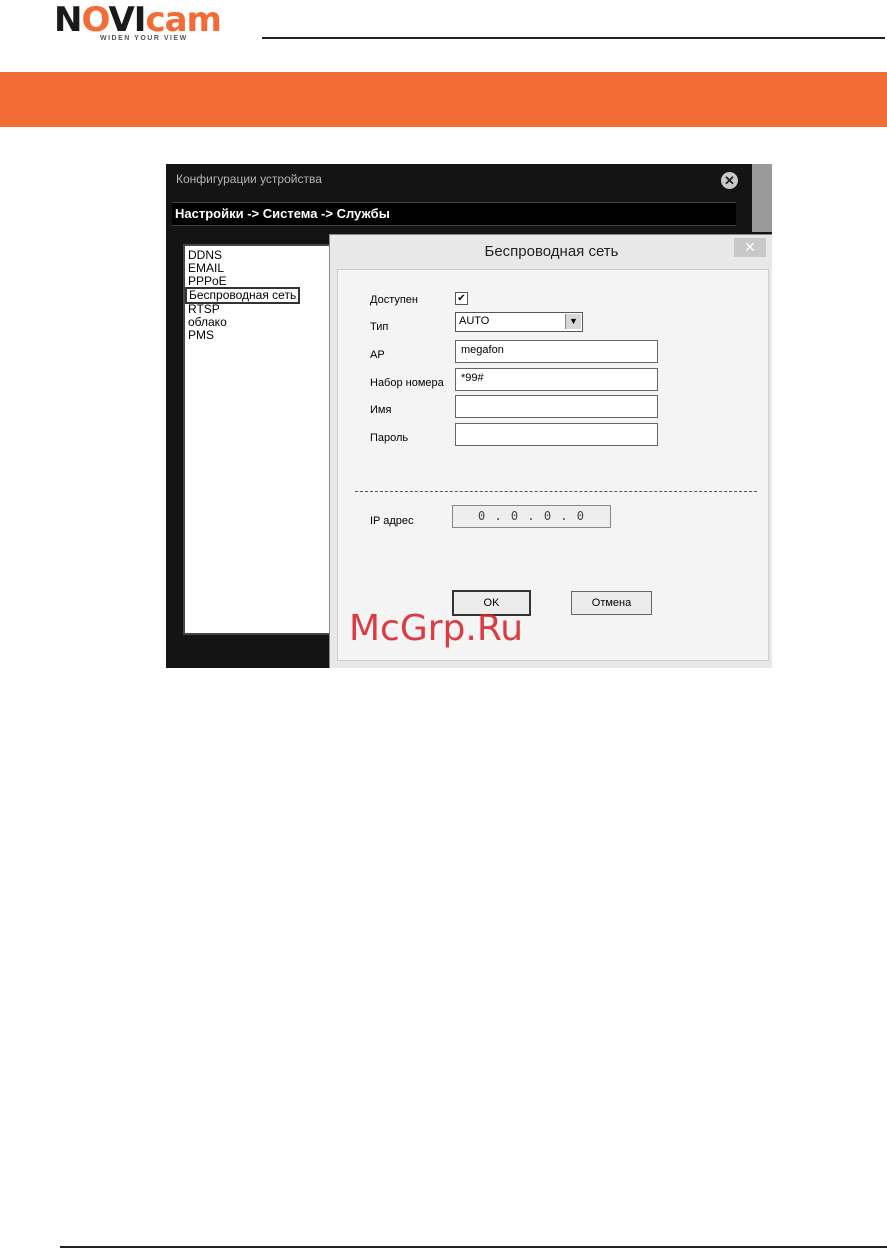 The image size is (887, 1259). Describe the element at coordinates (144, 38) in the screenshot. I see `logo-tagline: WIDEN YOUR VIEW` at that location.